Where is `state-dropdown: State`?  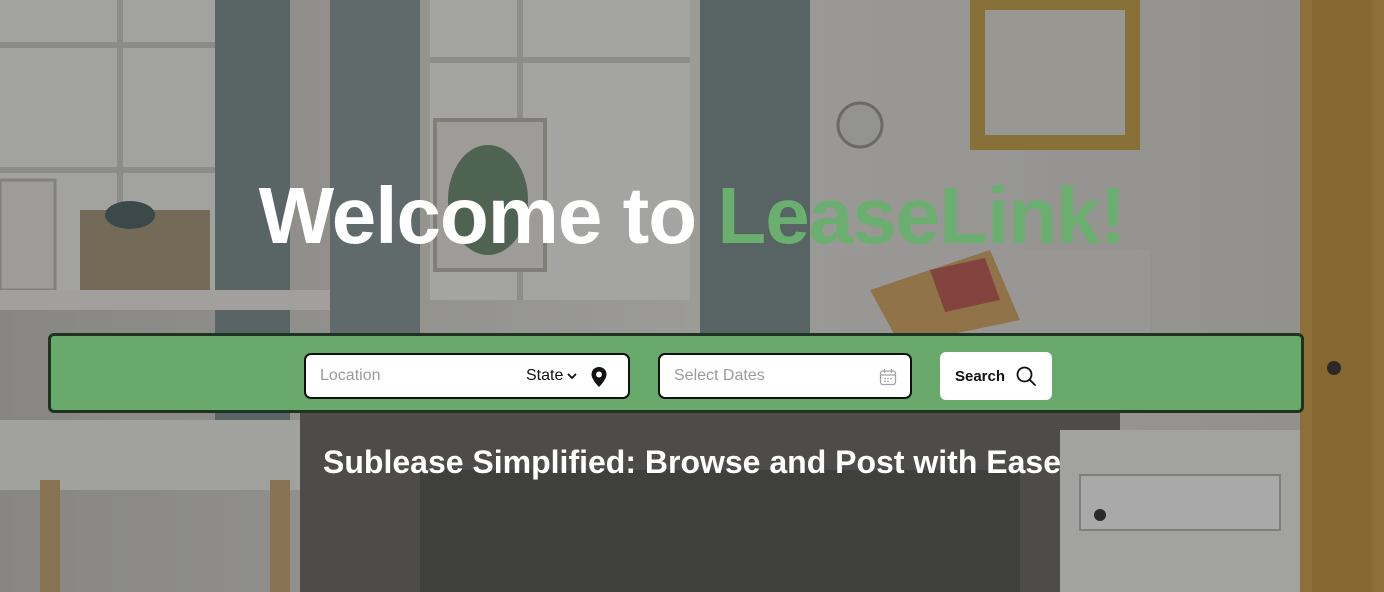
state-dropdown: State is located at coordinates (552, 376).